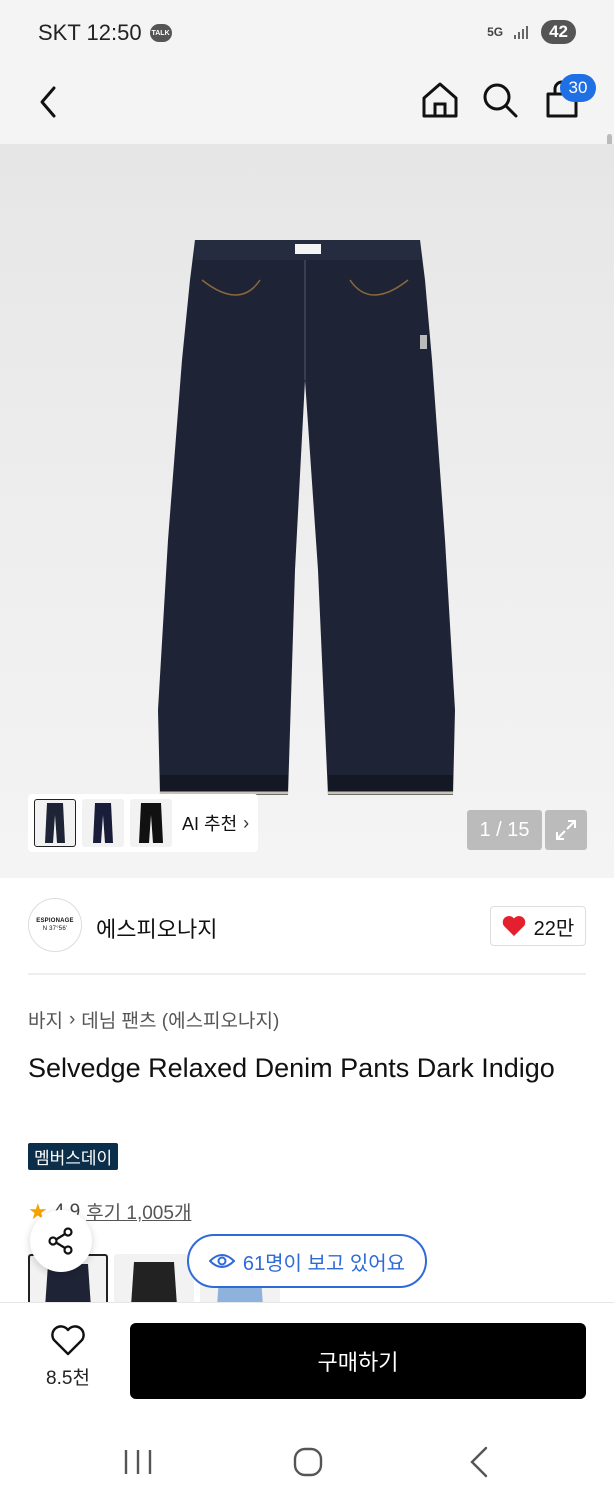 Image resolution: width=614 pixels, height=1500 pixels. What do you see at coordinates (291, 1068) in the screenshot?
I see `product-title: Selvedge Relaxed Denim Pants Dark Indigo` at bounding box center [291, 1068].